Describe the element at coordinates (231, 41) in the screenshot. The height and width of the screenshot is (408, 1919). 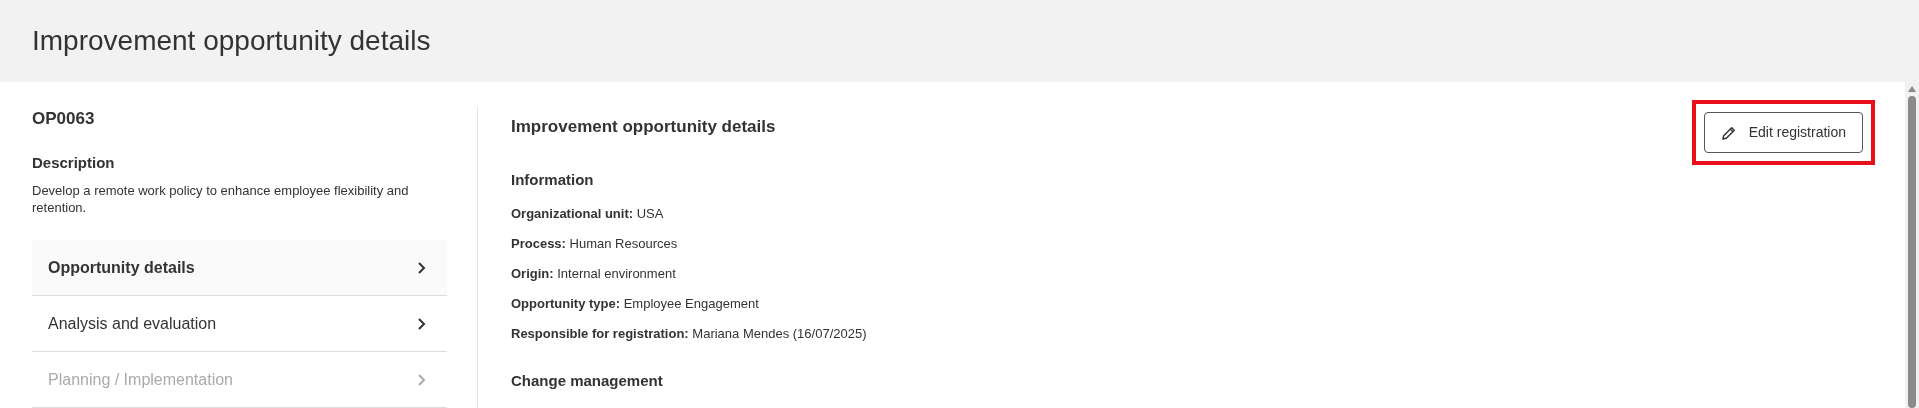
I see `page-title: Improvement opportunity details` at that location.